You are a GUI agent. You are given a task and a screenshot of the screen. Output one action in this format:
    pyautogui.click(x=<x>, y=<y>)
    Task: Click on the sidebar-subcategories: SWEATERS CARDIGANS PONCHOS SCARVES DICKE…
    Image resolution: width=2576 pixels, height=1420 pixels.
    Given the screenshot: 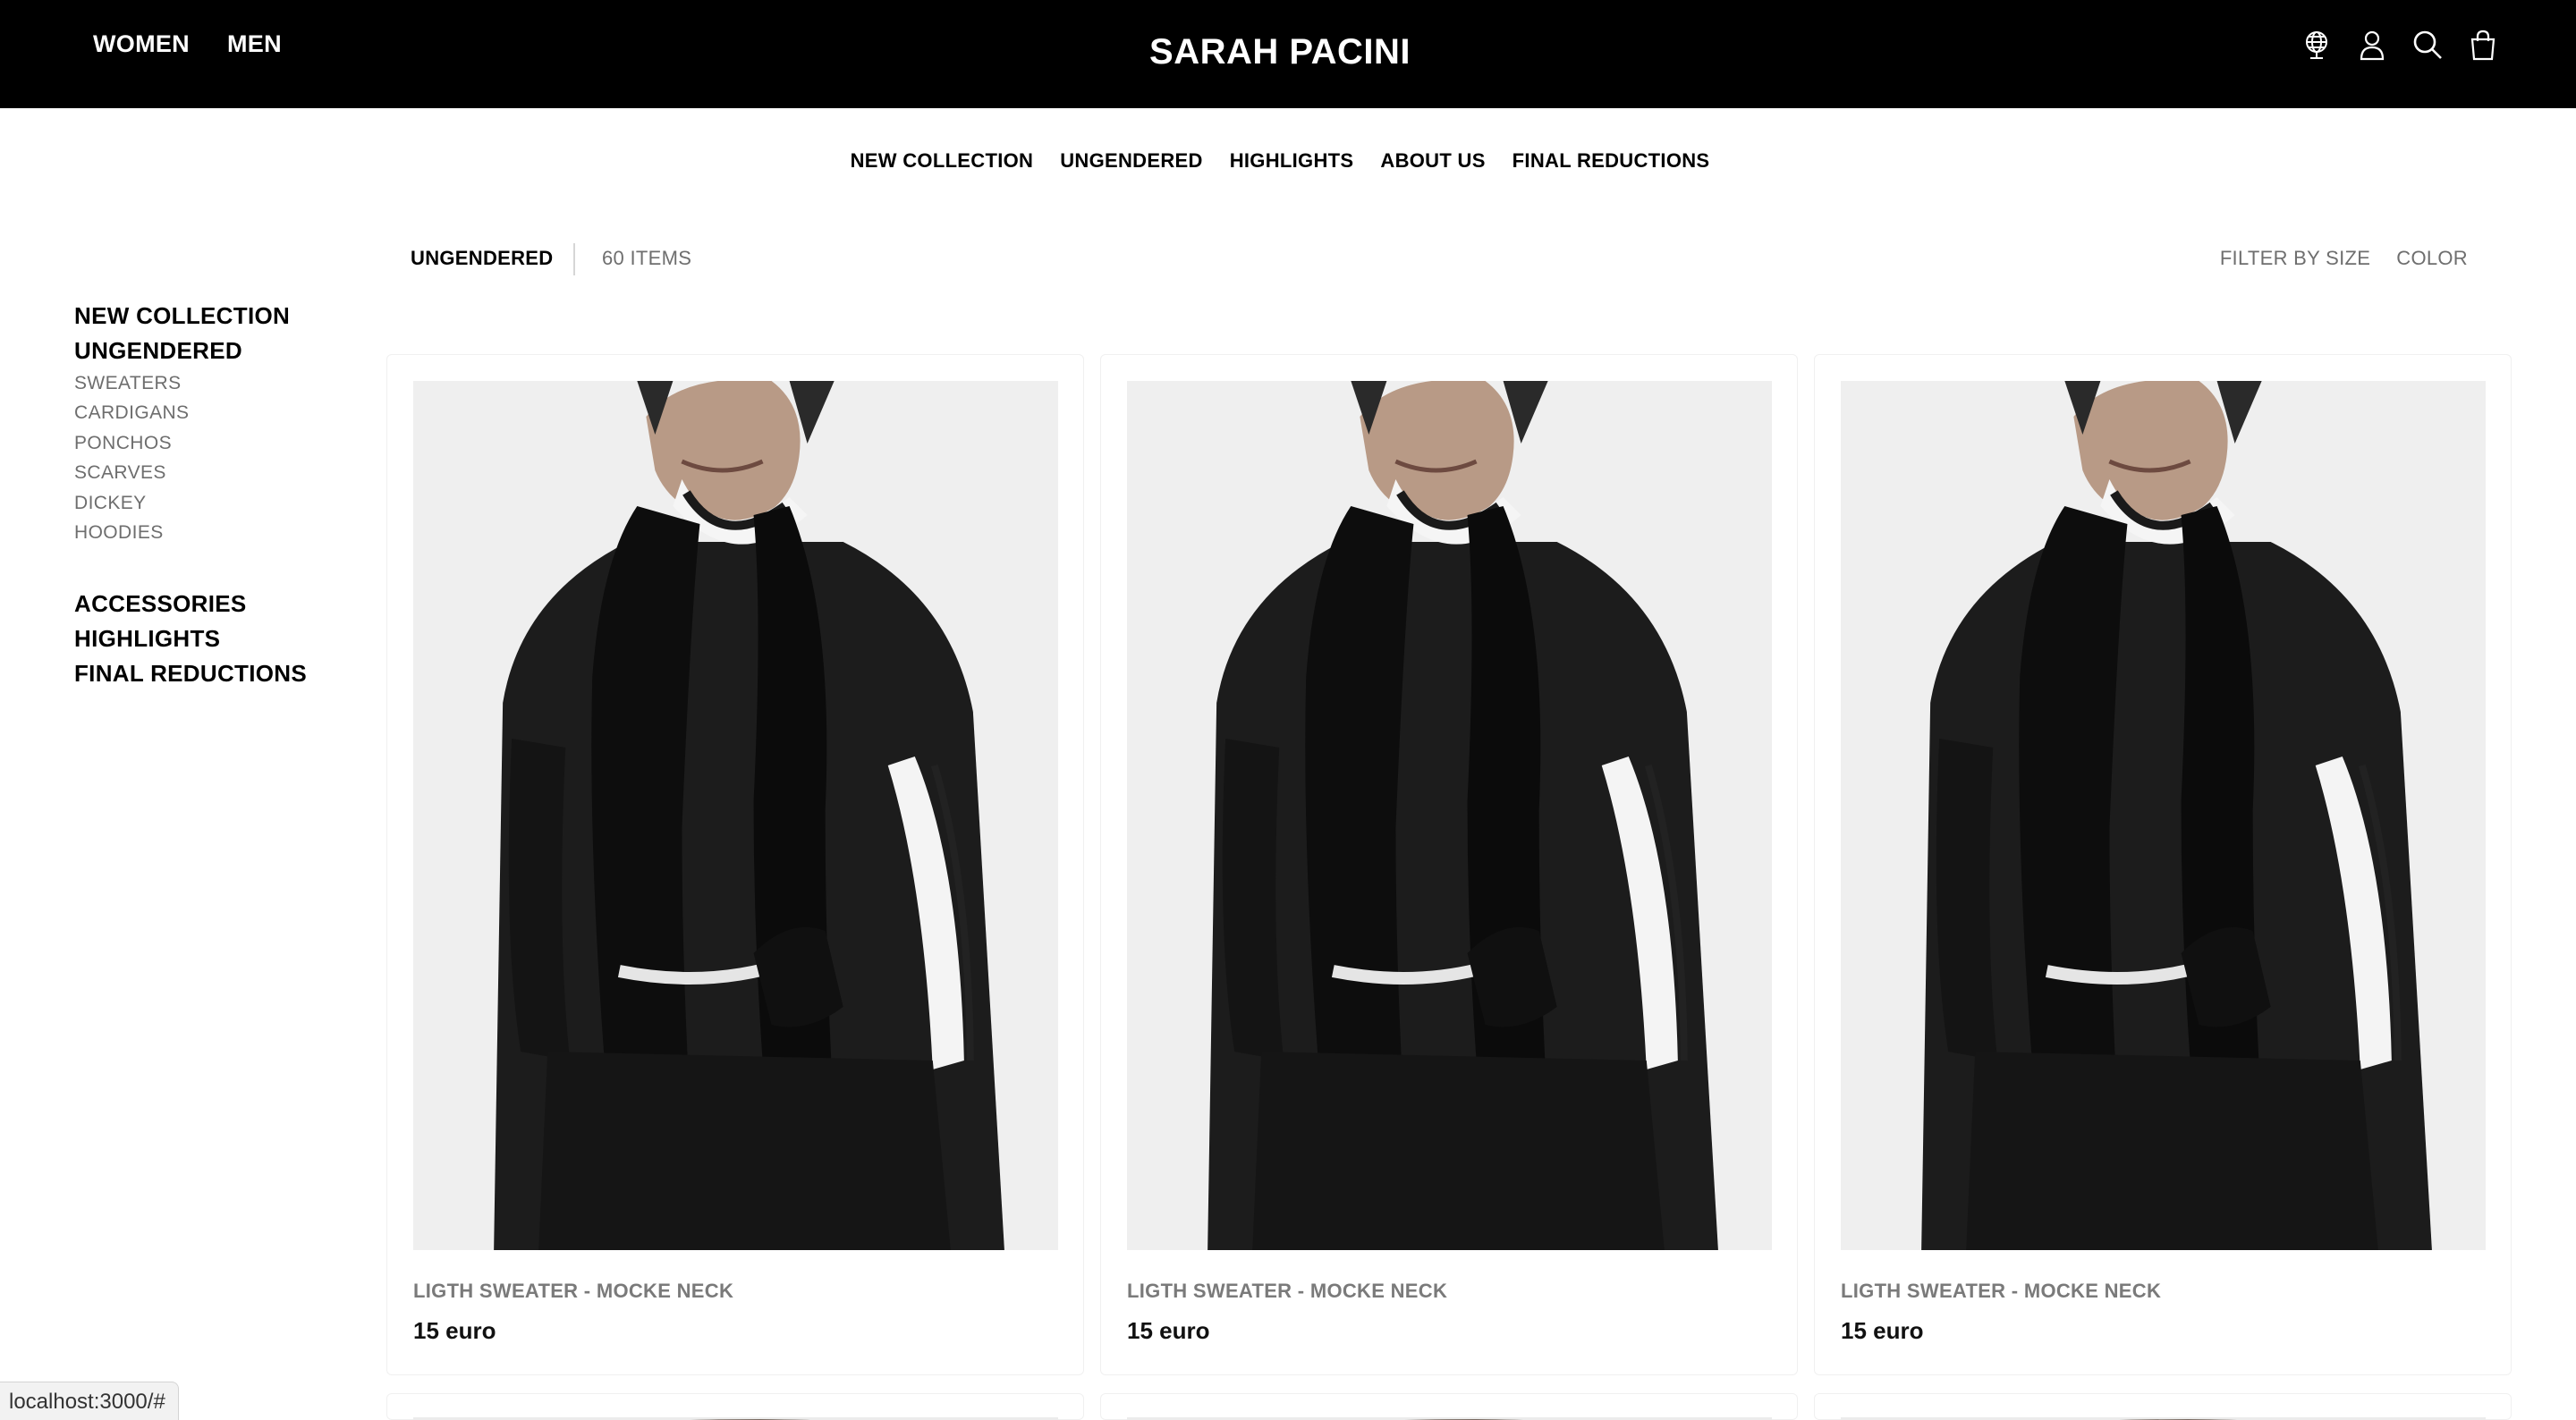 What is the action you would take?
    pyautogui.click(x=217, y=457)
    